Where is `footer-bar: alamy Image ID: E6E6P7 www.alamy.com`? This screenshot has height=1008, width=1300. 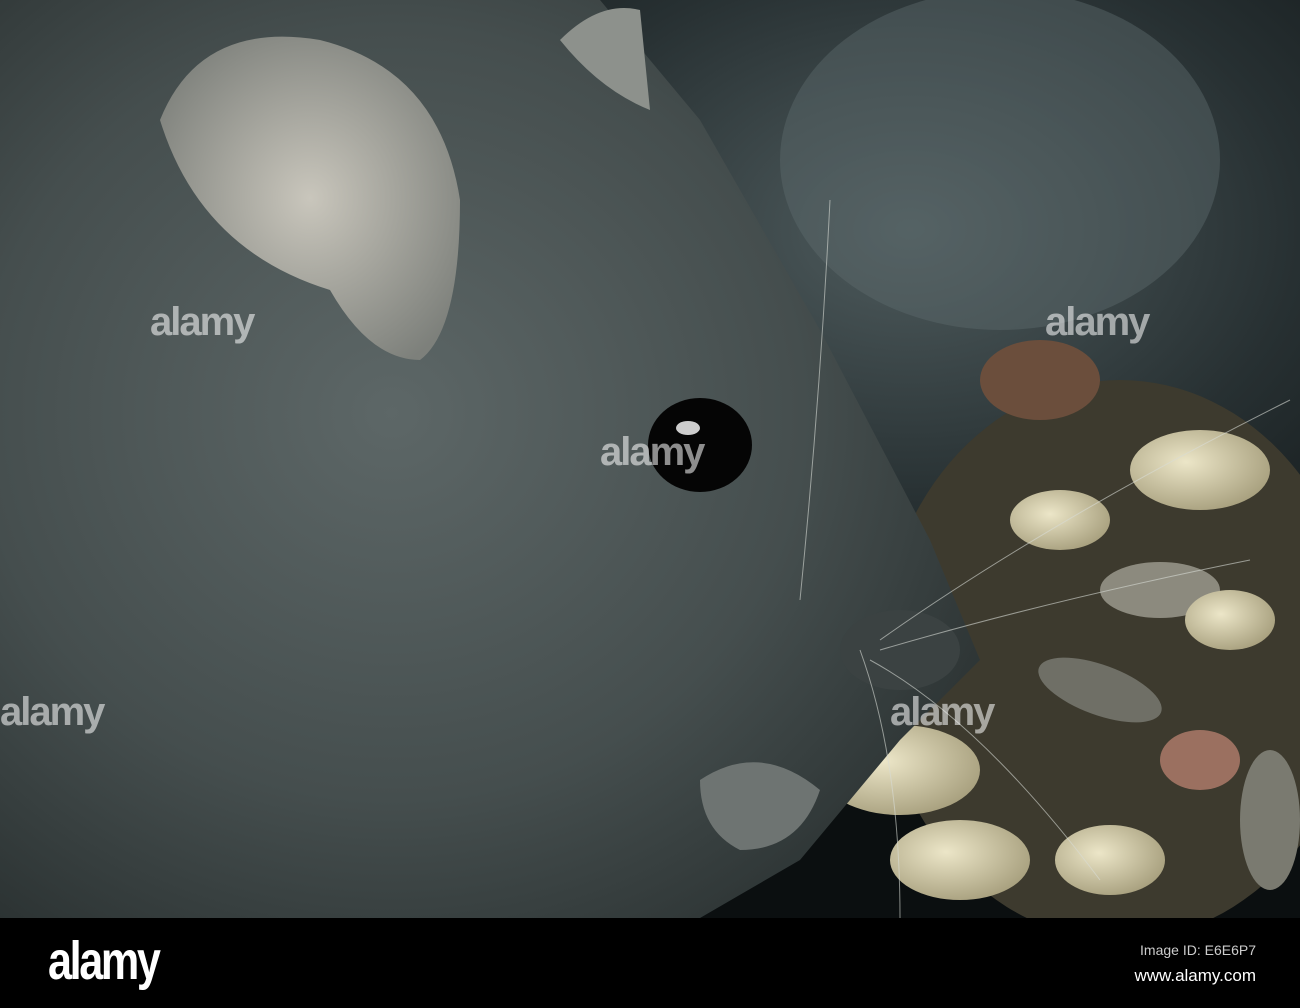 footer-bar: alamy Image ID: E6E6P7 www.alamy.com is located at coordinates (650, 963).